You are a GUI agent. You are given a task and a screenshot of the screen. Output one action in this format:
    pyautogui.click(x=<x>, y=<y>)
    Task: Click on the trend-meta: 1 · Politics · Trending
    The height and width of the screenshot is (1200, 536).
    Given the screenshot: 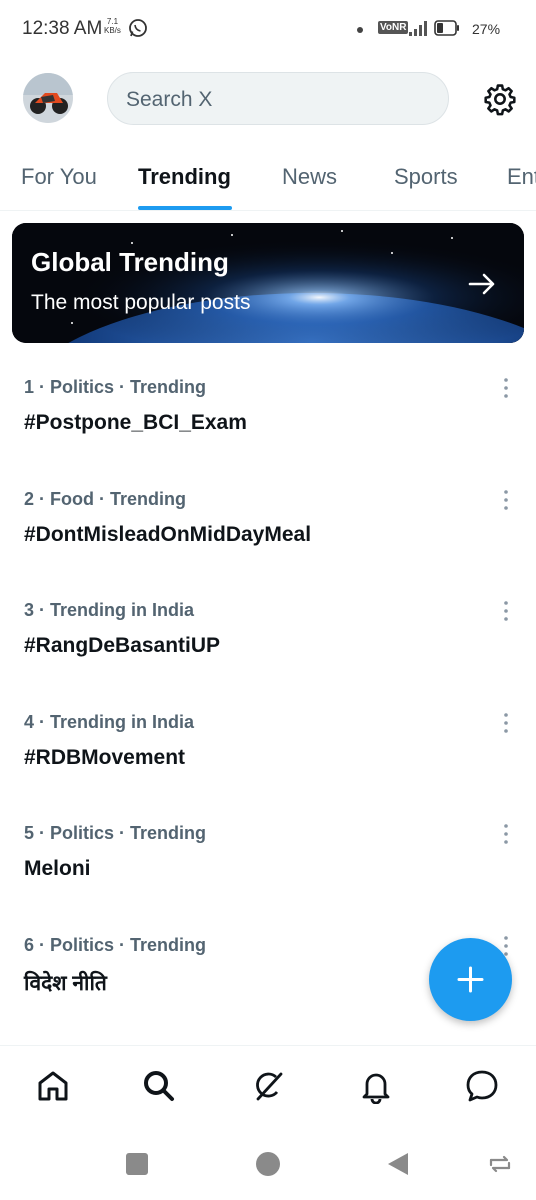 What is the action you would take?
    pyautogui.click(x=115, y=387)
    